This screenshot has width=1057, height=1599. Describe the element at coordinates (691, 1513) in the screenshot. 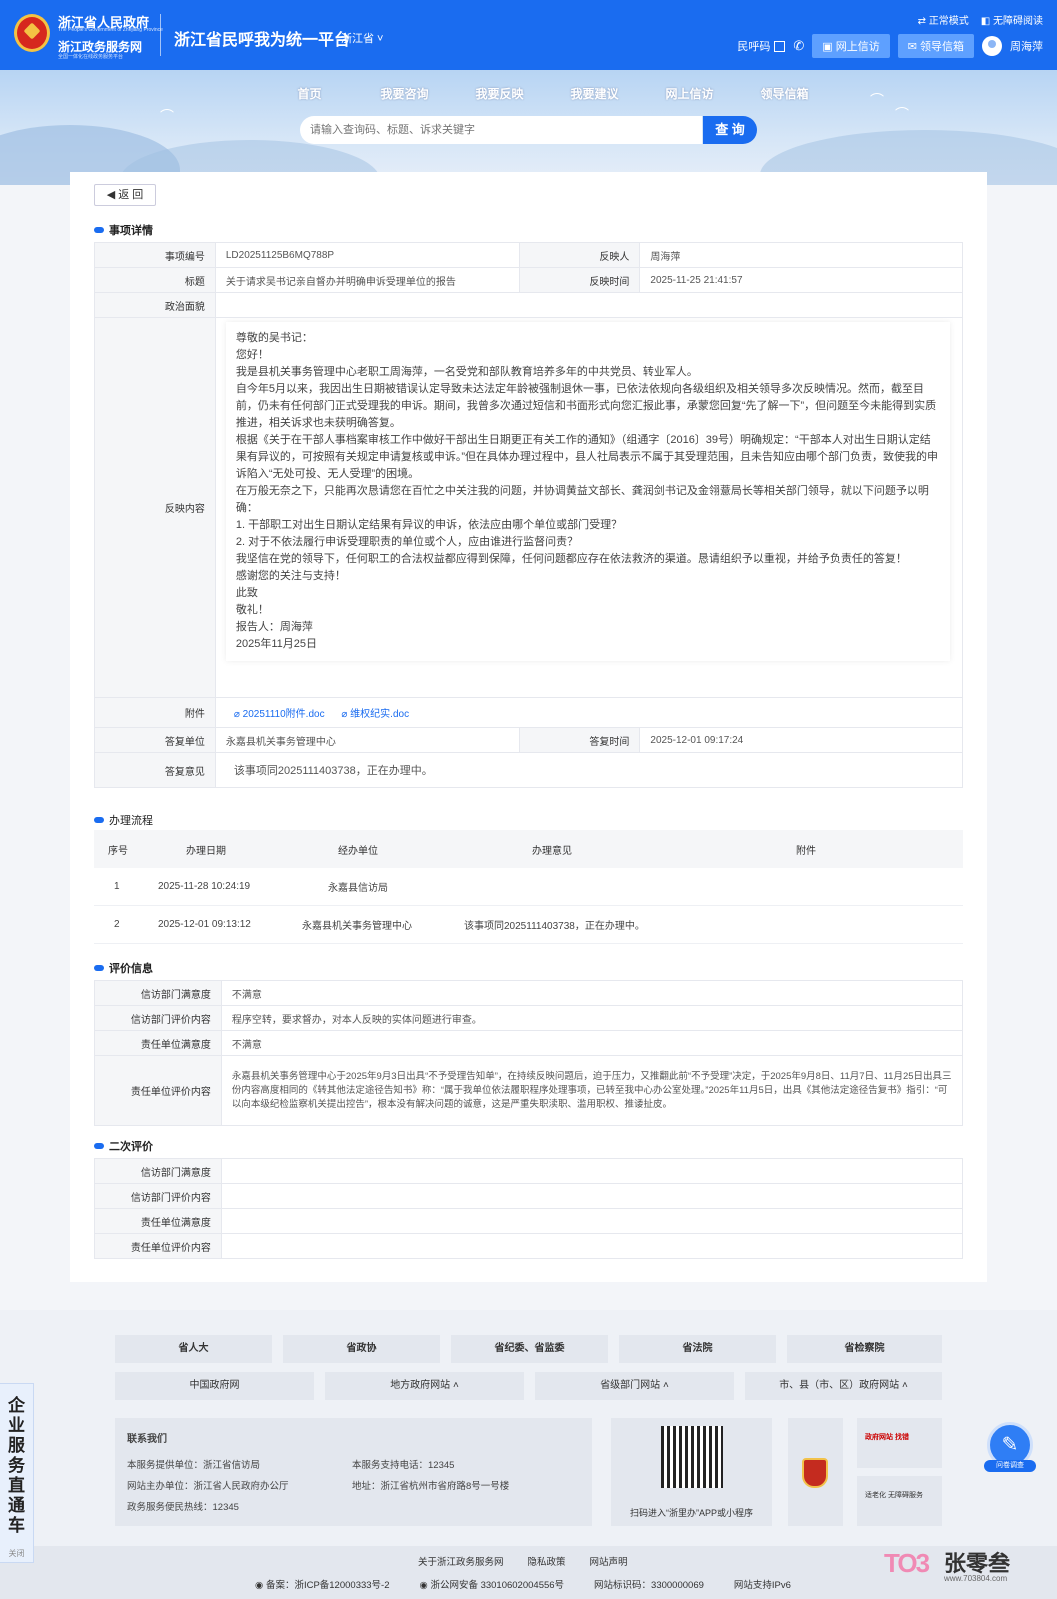

I see `qr-caption: 扫码进入“浙里办”APP或小程序` at that location.